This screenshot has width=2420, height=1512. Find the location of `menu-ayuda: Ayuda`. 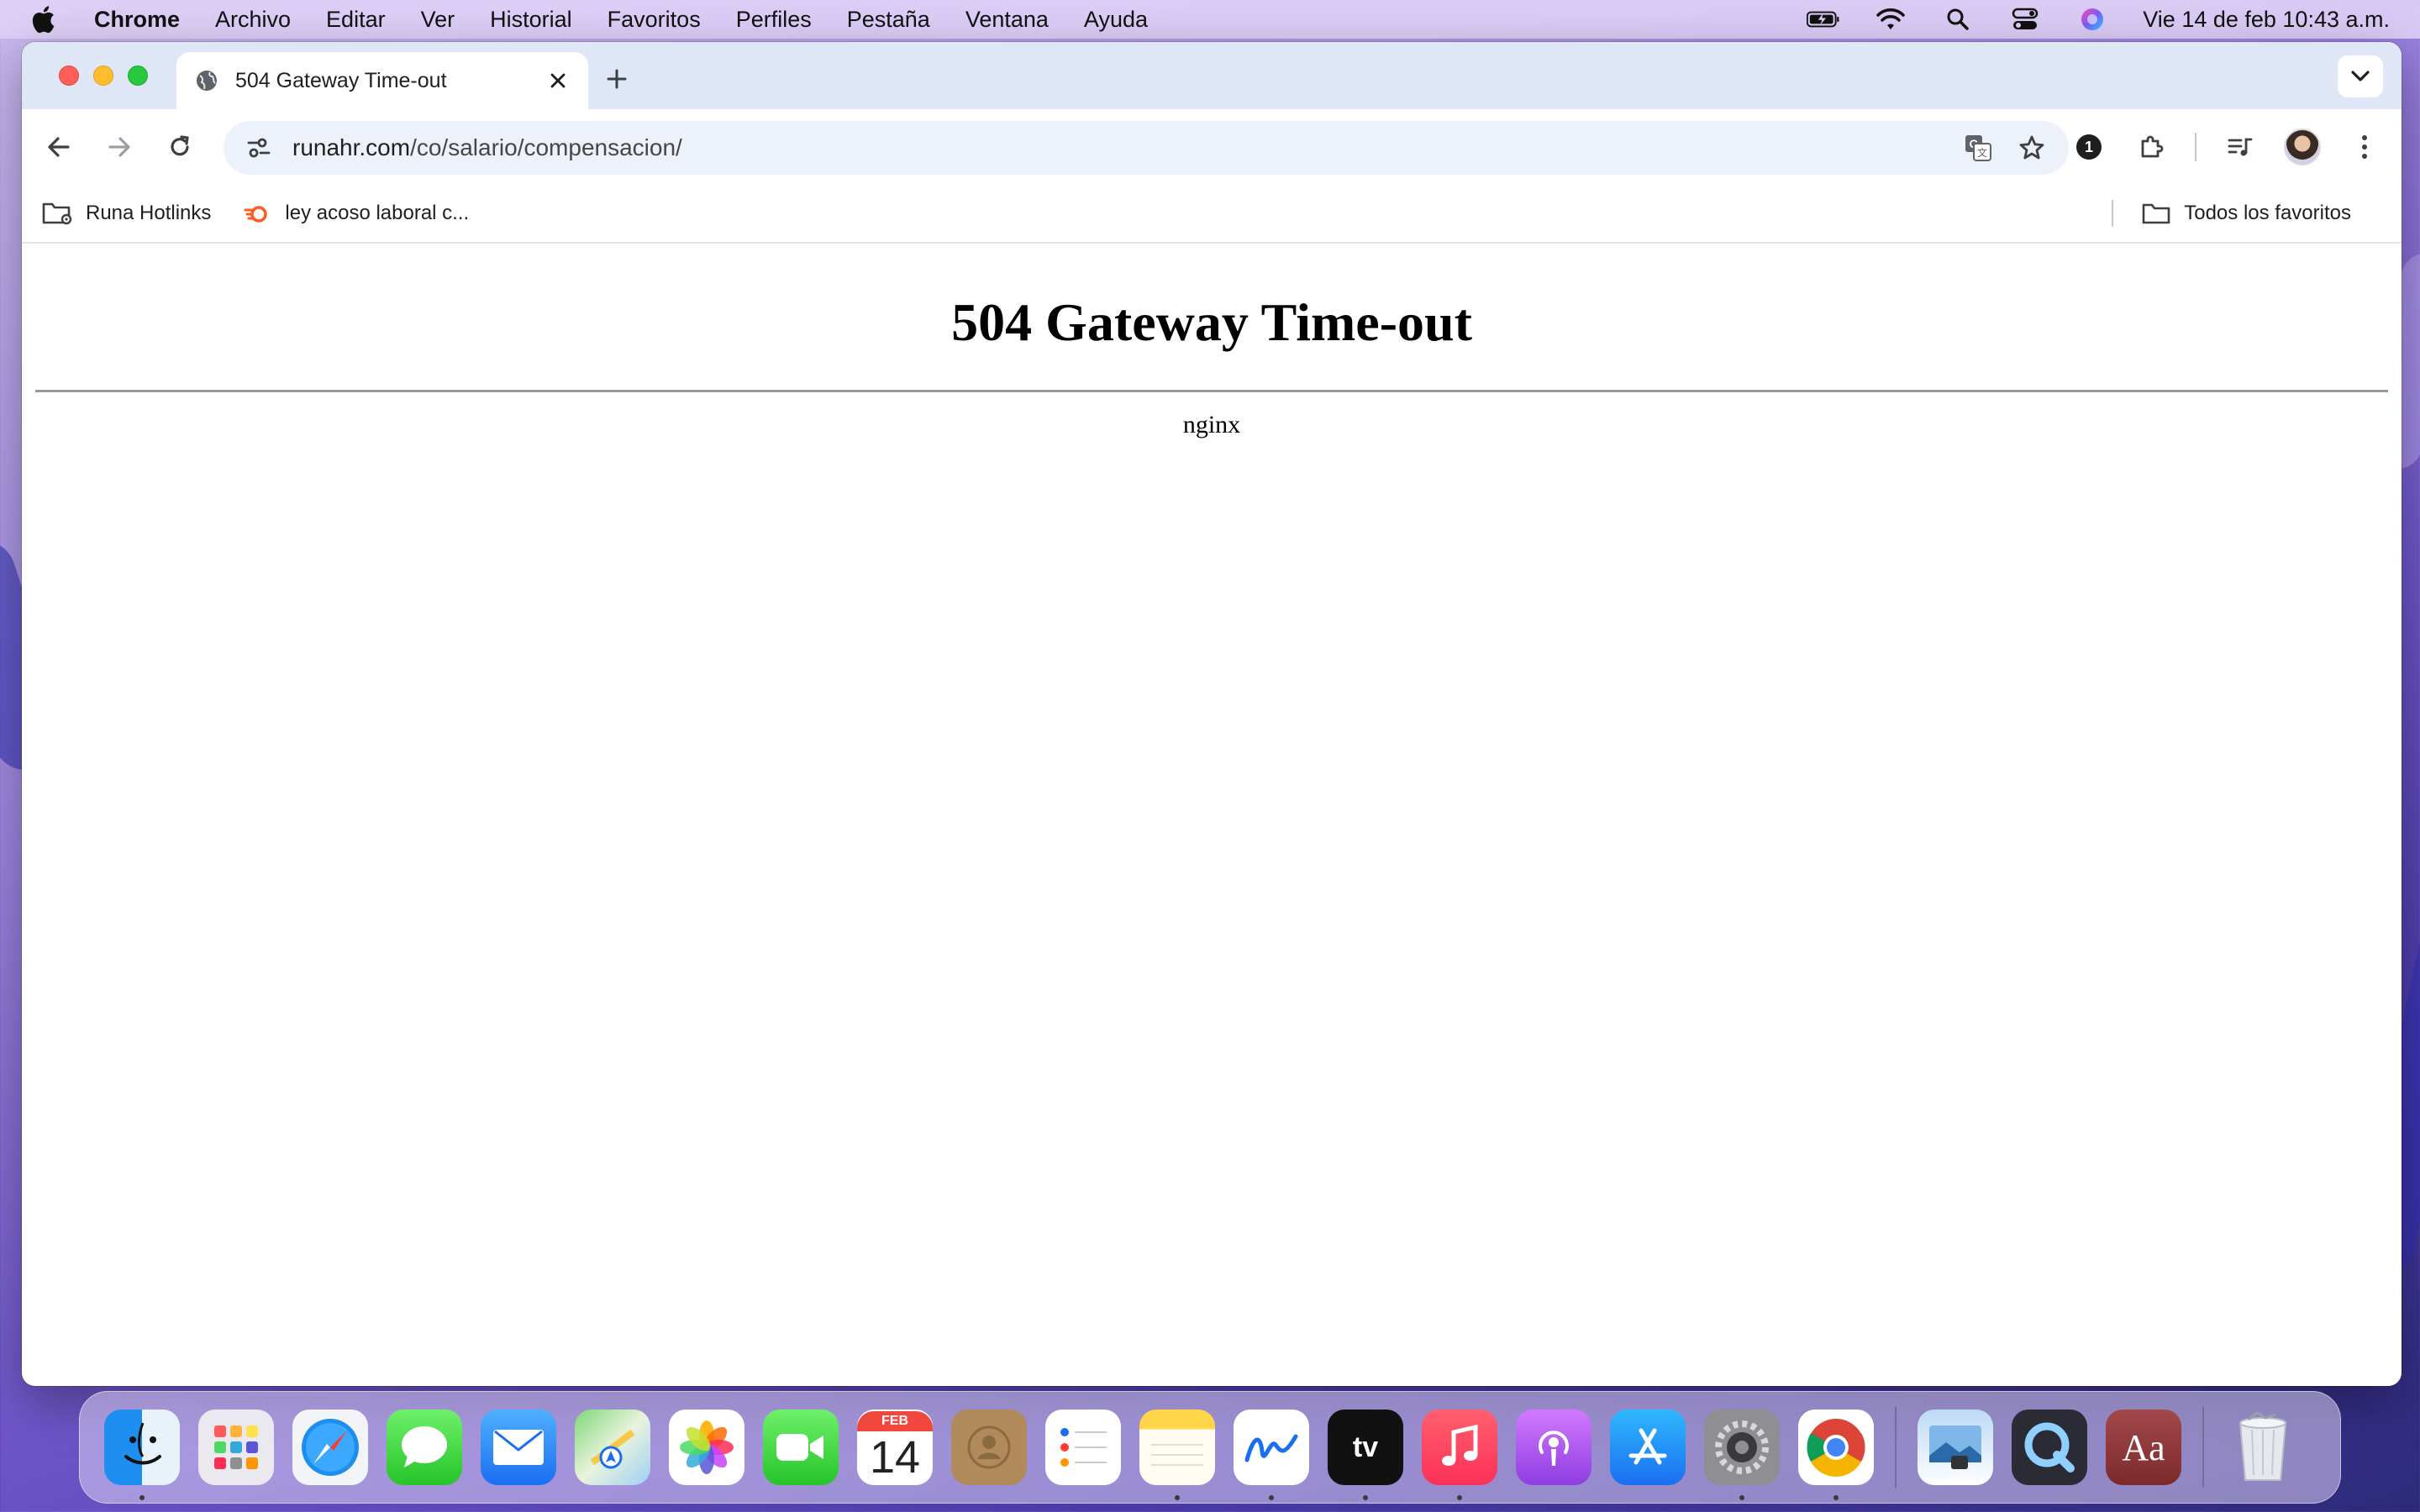

menu-ayuda: Ayuda is located at coordinates (1116, 20).